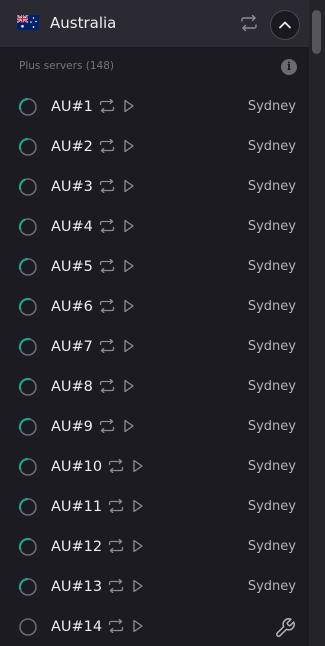 The width and height of the screenshot is (325, 646). What do you see at coordinates (154, 307) in the screenshot?
I see `server-row: AU#6 Sydney` at bounding box center [154, 307].